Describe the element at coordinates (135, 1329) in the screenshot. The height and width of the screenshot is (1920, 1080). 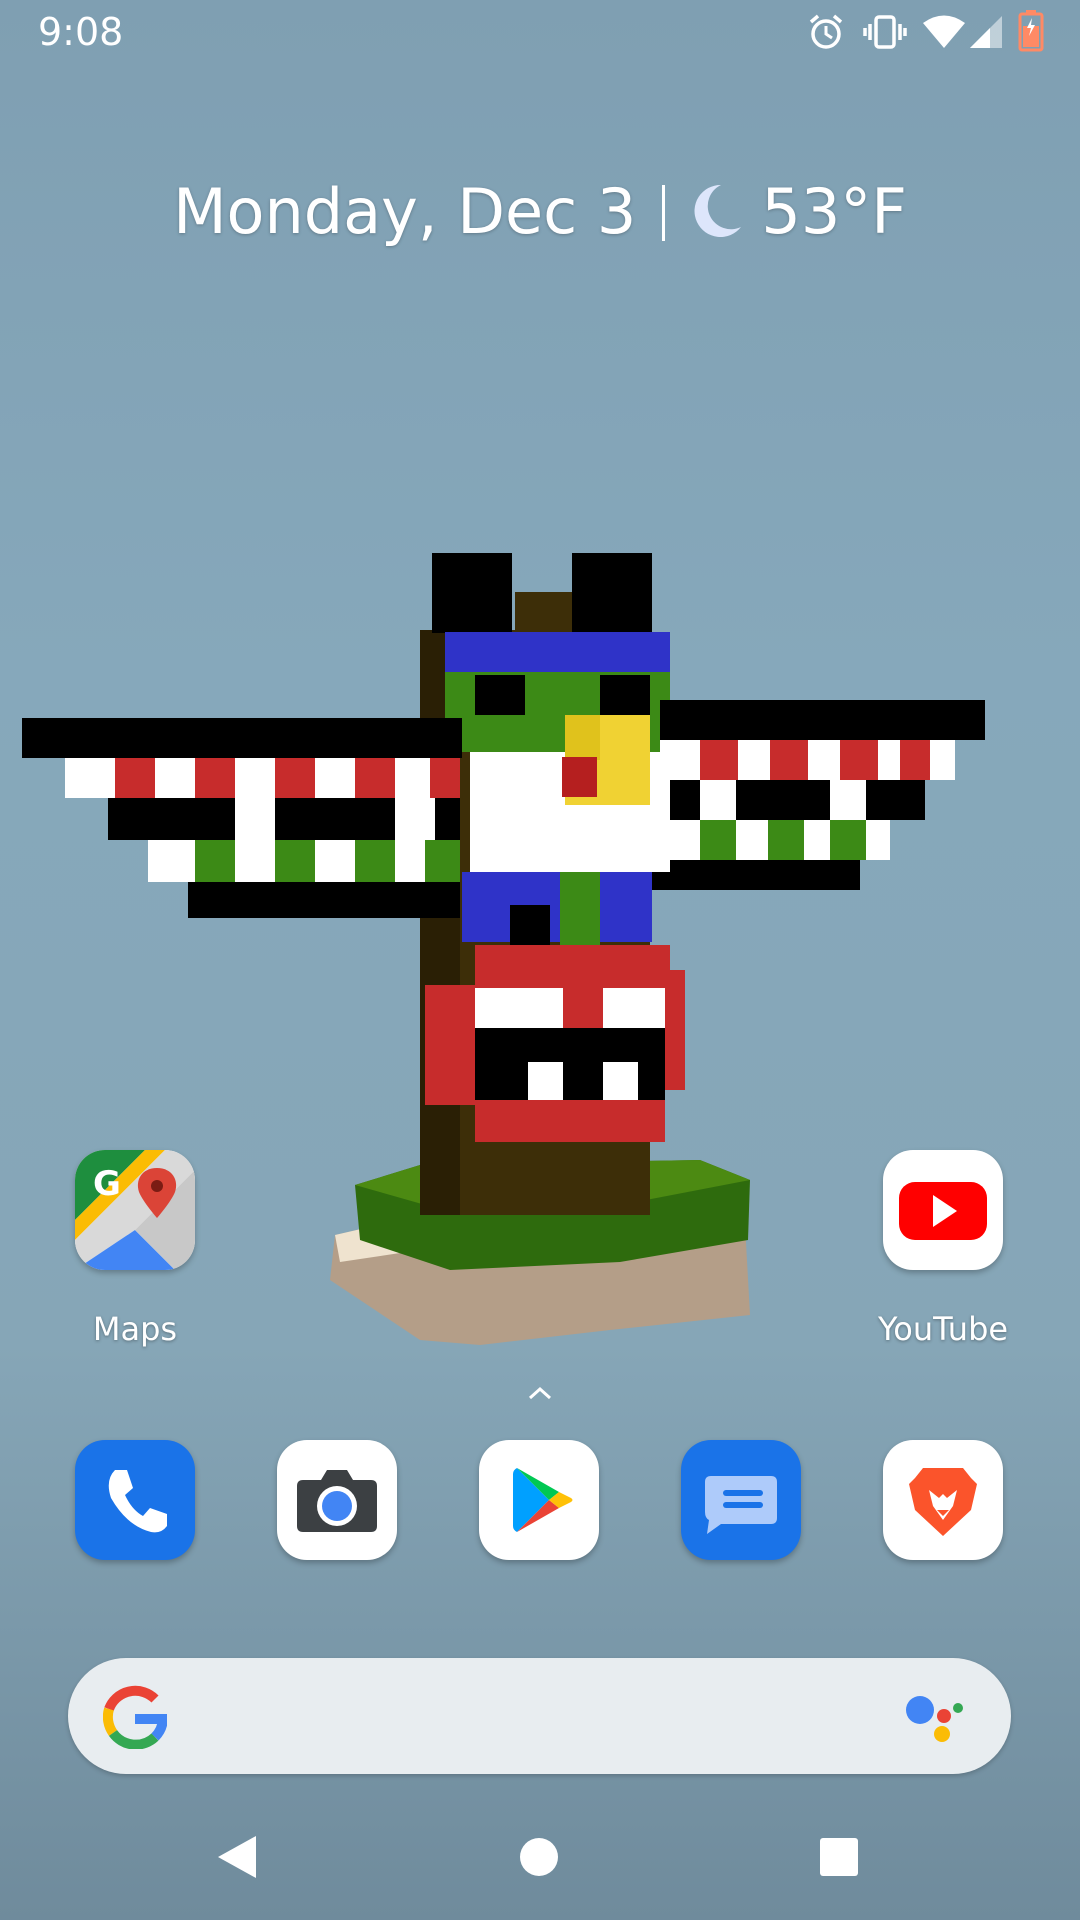
I see `maps-label: Maps` at that location.